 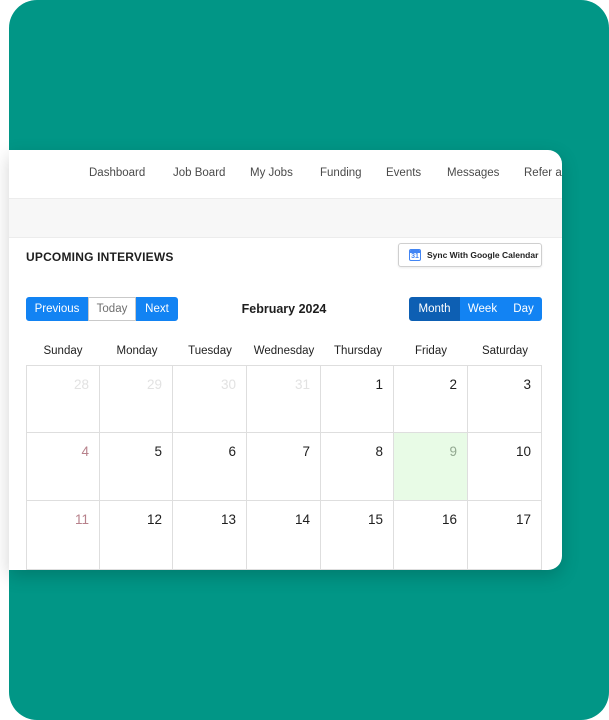 I want to click on week-view-button: Week, so click(x=482, y=309).